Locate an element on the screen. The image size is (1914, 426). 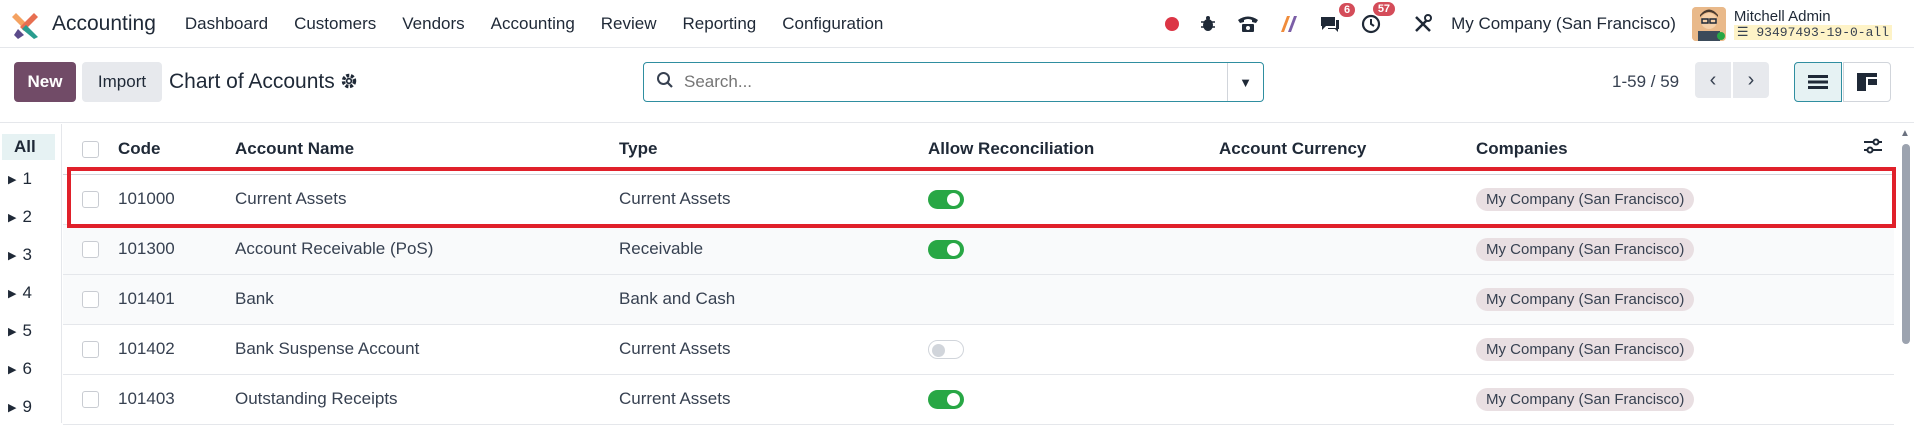
caret-down-icon: ▼ is located at coordinates (1245, 82).